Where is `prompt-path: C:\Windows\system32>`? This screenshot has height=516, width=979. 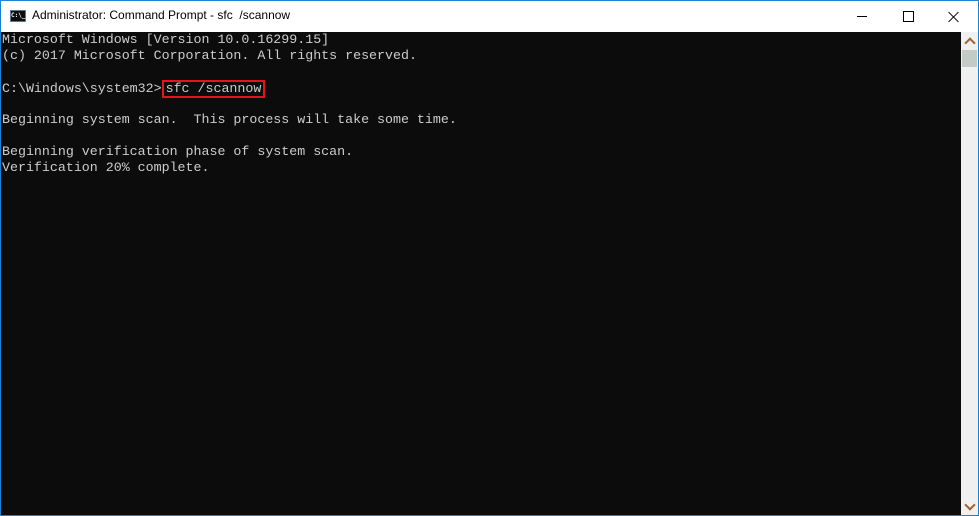 prompt-path: C:\Windows\system32> is located at coordinates (82, 88).